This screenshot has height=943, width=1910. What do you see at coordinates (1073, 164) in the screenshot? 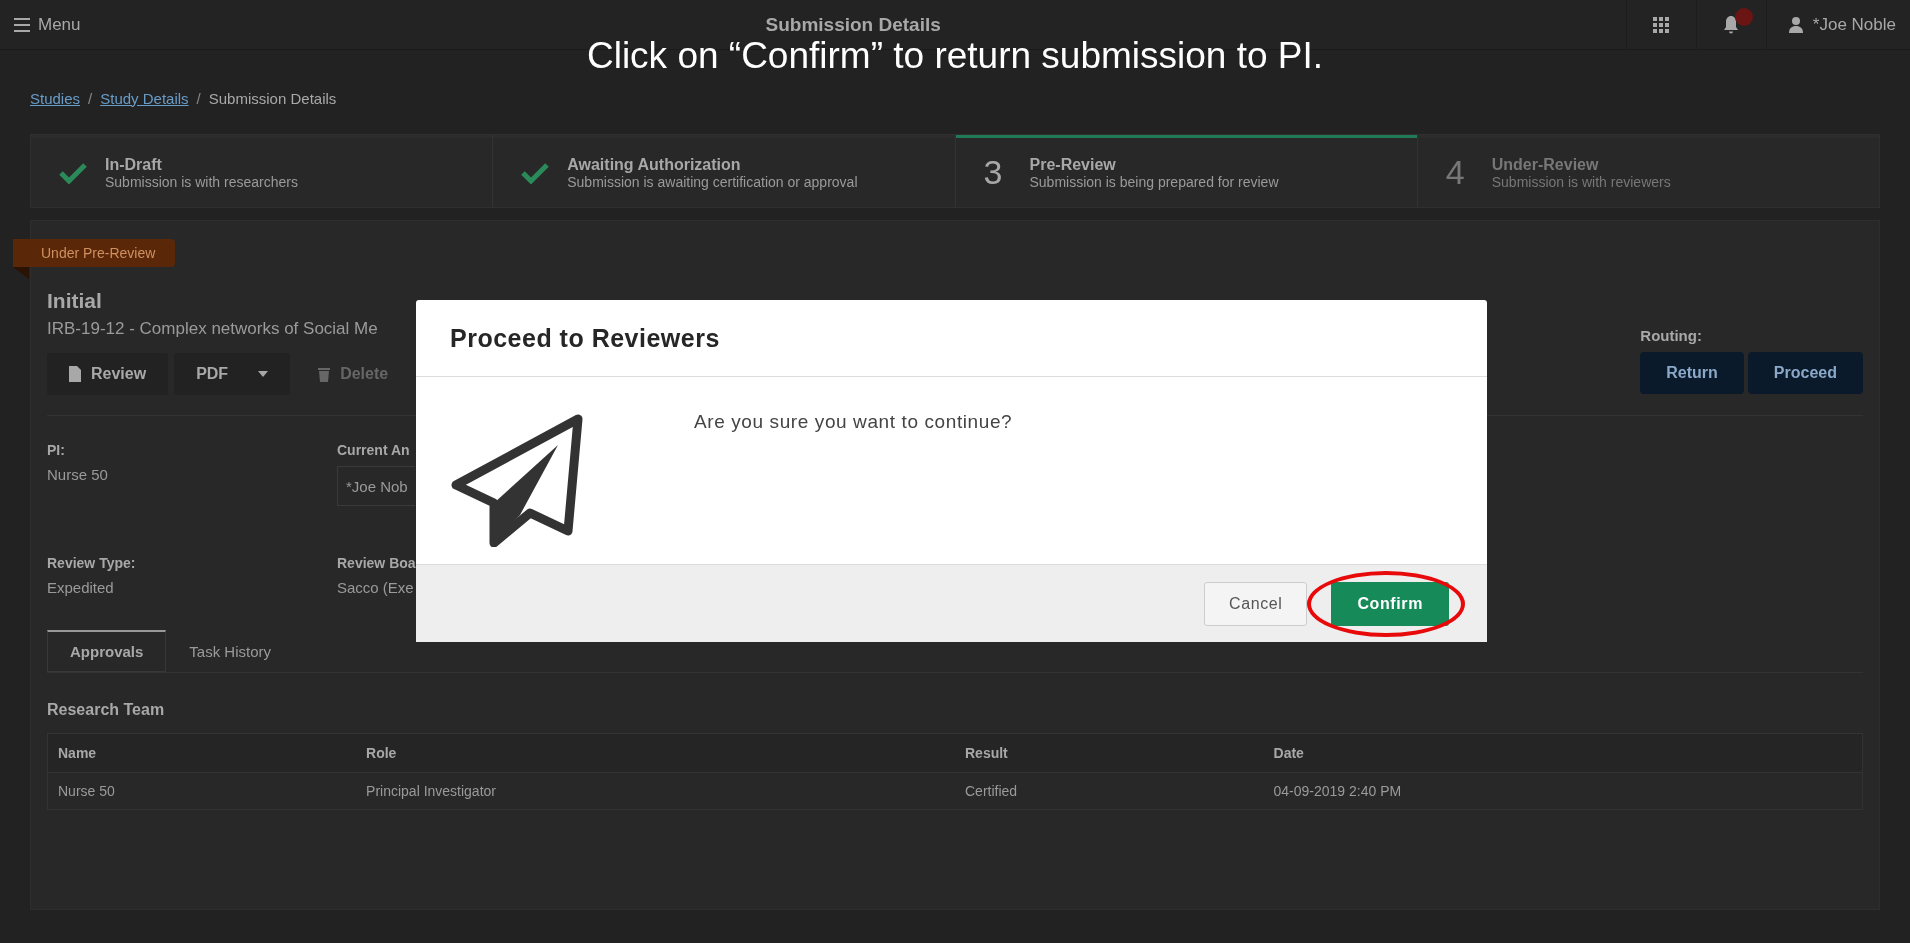
I see `step-title: Pre-Review` at bounding box center [1073, 164].